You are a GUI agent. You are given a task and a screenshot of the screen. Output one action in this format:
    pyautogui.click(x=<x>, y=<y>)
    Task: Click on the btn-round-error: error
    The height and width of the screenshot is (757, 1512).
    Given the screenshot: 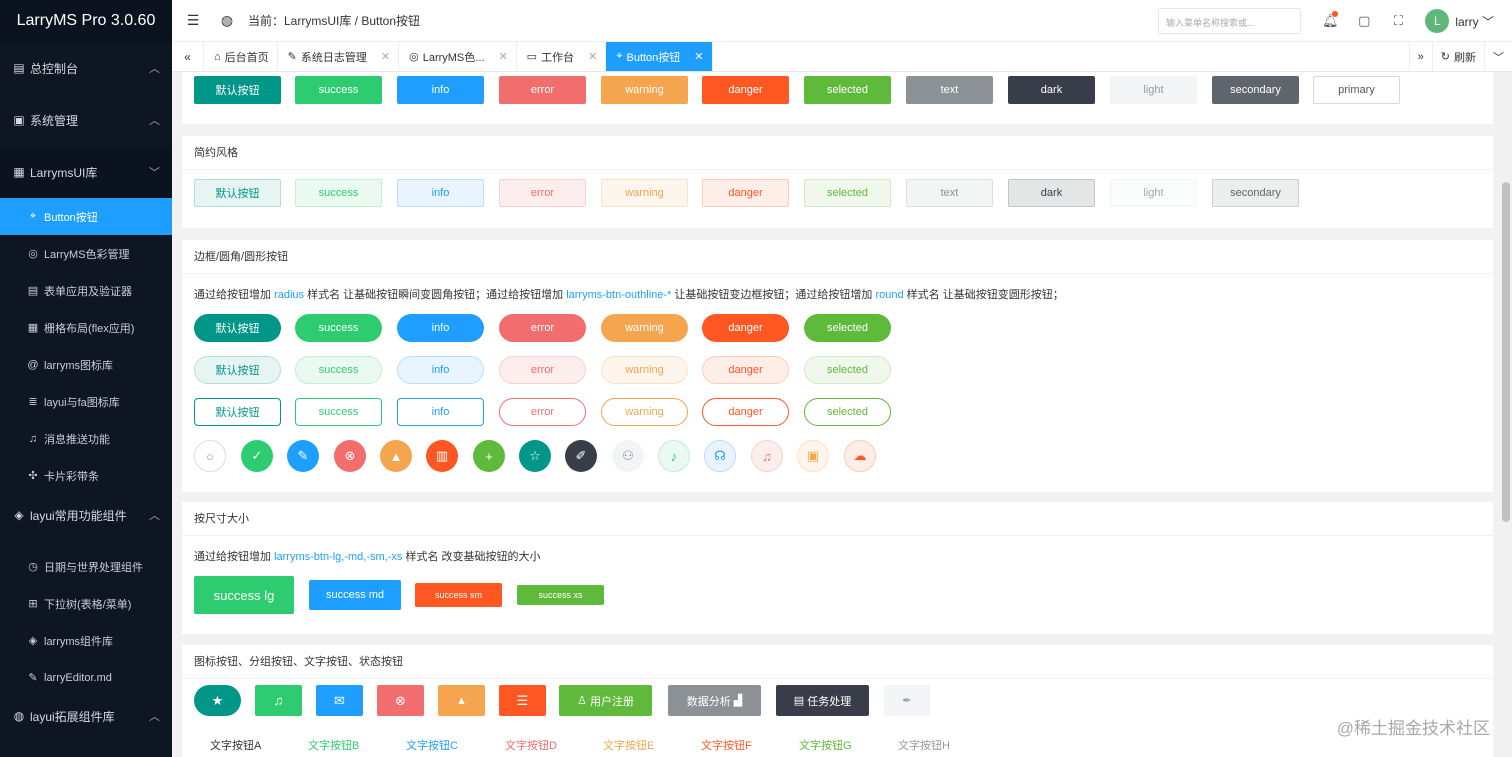 What is the action you would take?
    pyautogui.click(x=542, y=328)
    